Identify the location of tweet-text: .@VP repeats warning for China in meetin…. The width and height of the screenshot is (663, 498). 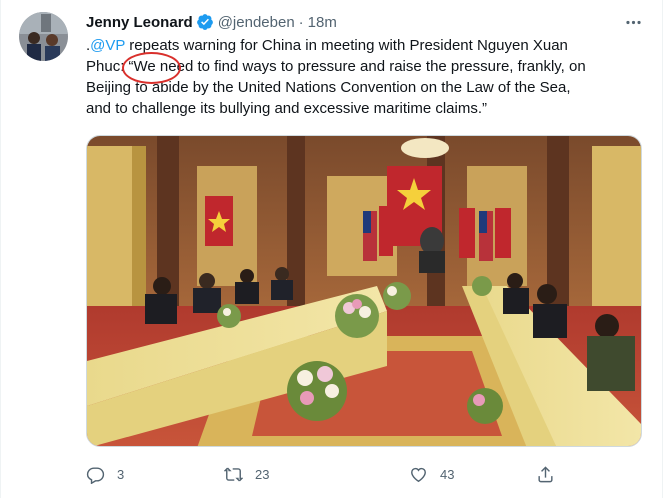
(361, 77).